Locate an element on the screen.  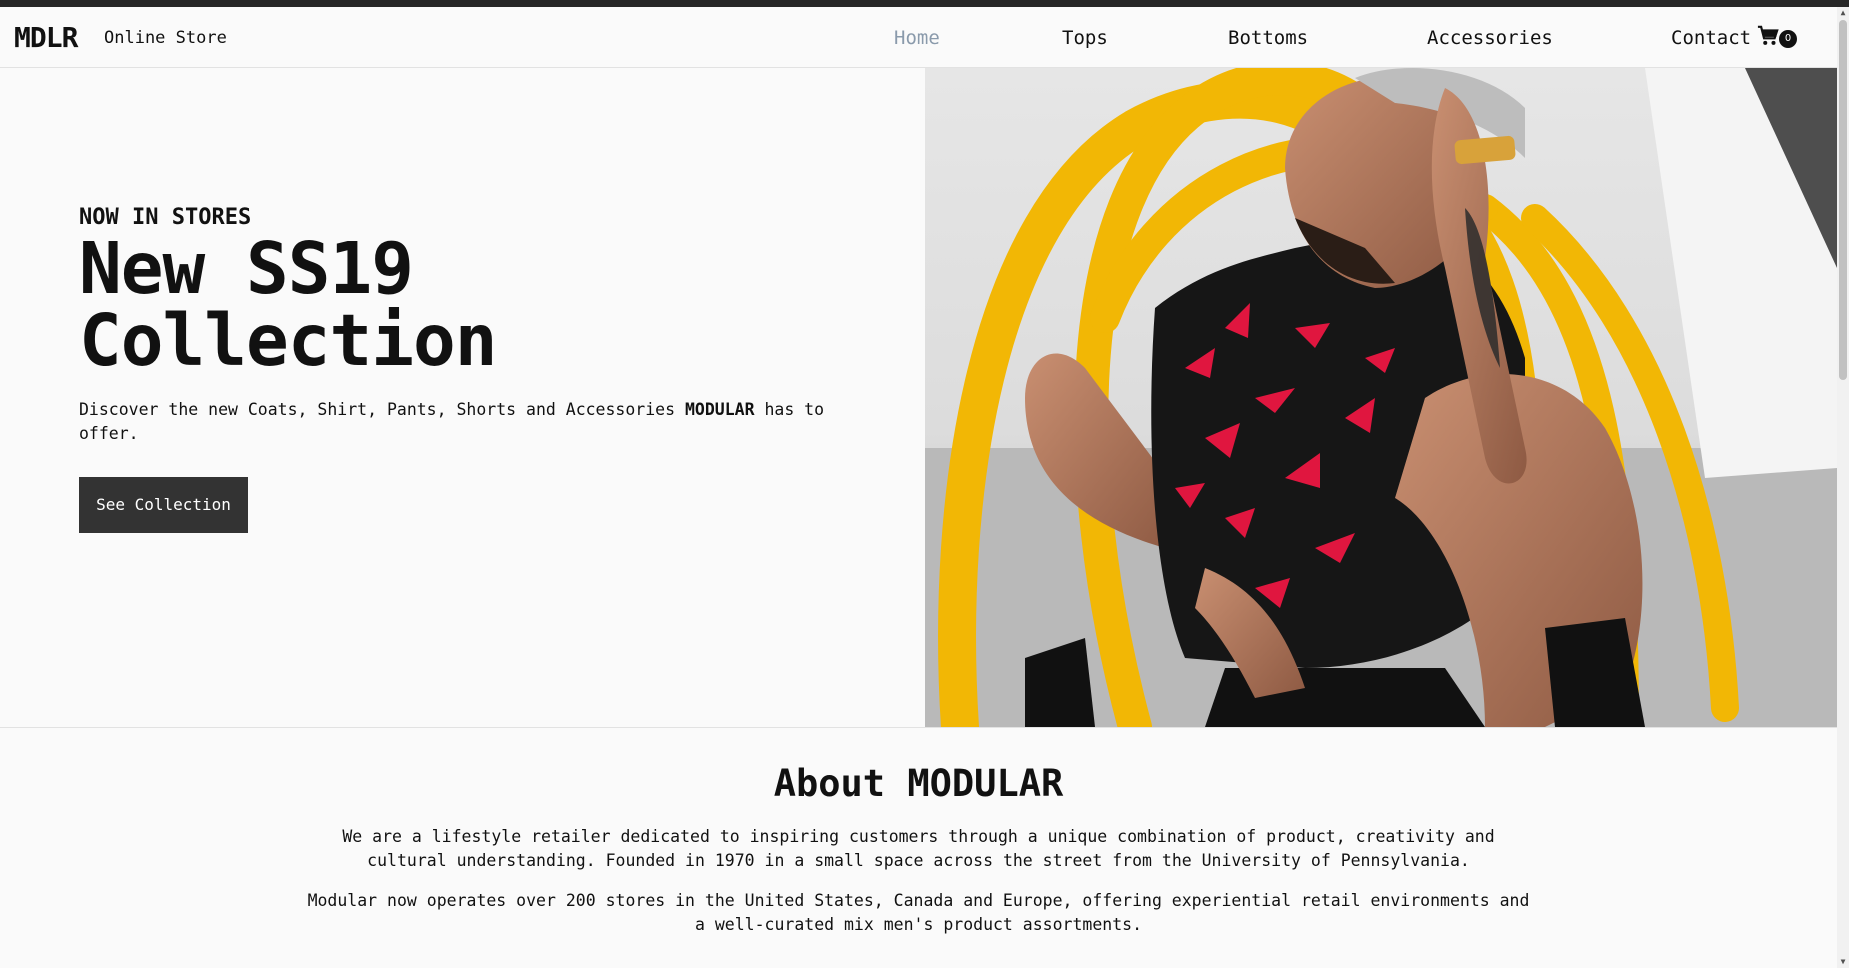
brand-tagline: Online Store is located at coordinates (165, 38).